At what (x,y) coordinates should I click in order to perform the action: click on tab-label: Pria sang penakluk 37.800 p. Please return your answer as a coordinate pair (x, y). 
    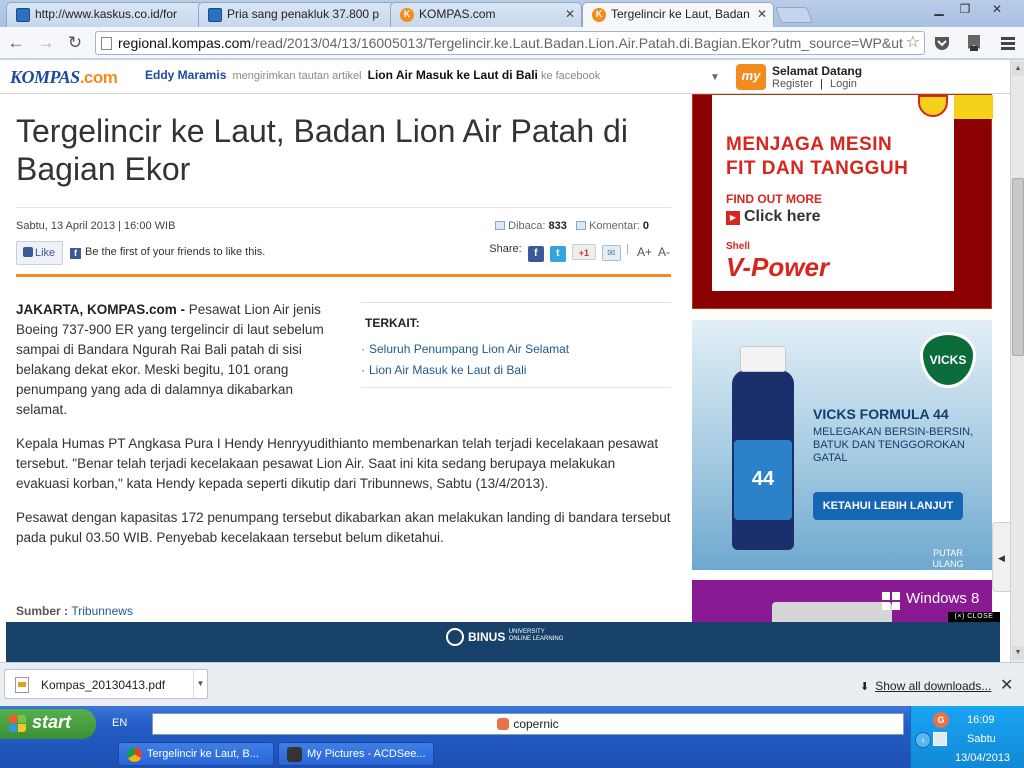
    Looking at the image, I should click on (303, 14).